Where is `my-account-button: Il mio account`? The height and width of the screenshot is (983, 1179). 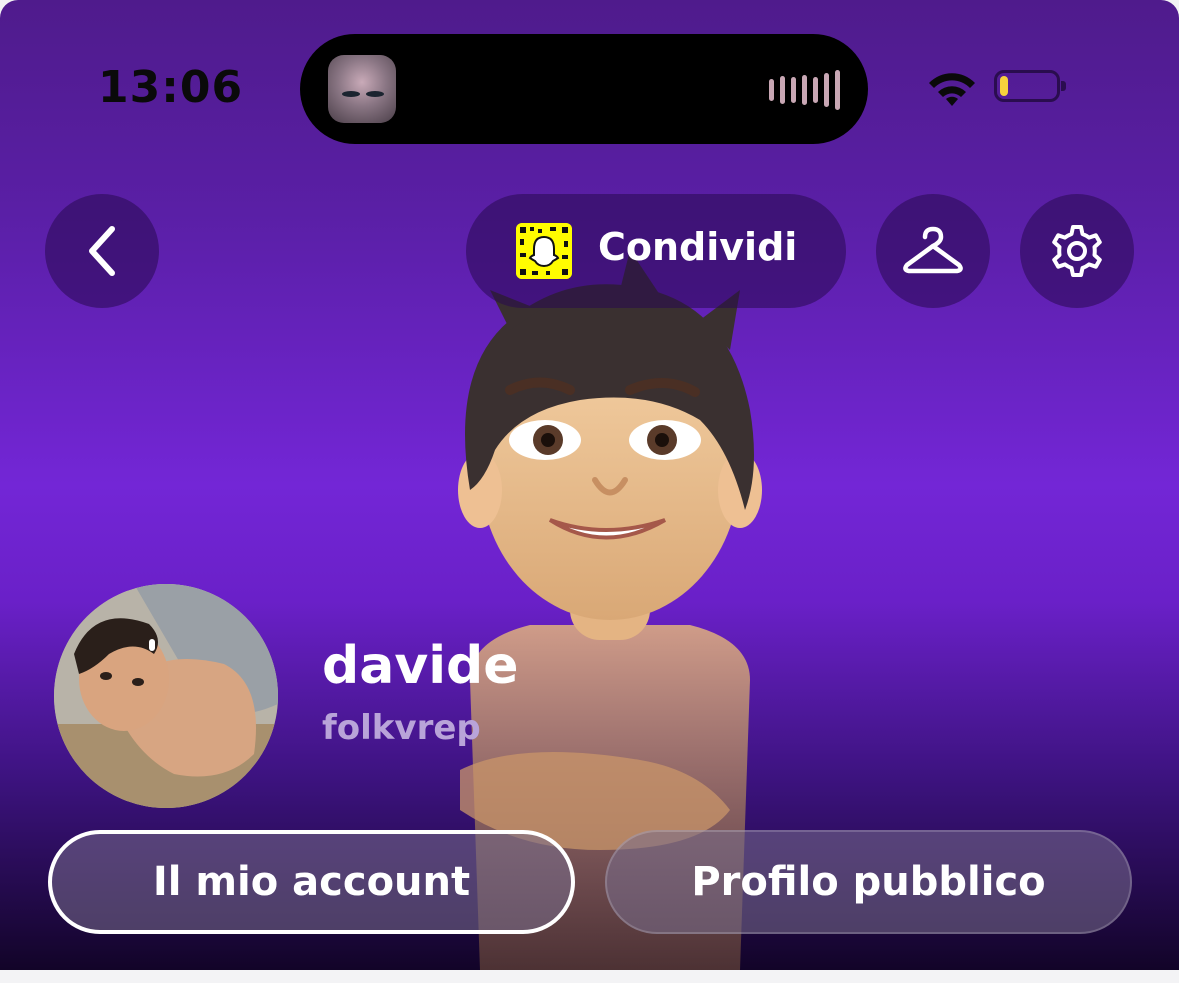 my-account-button: Il mio account is located at coordinates (311, 882).